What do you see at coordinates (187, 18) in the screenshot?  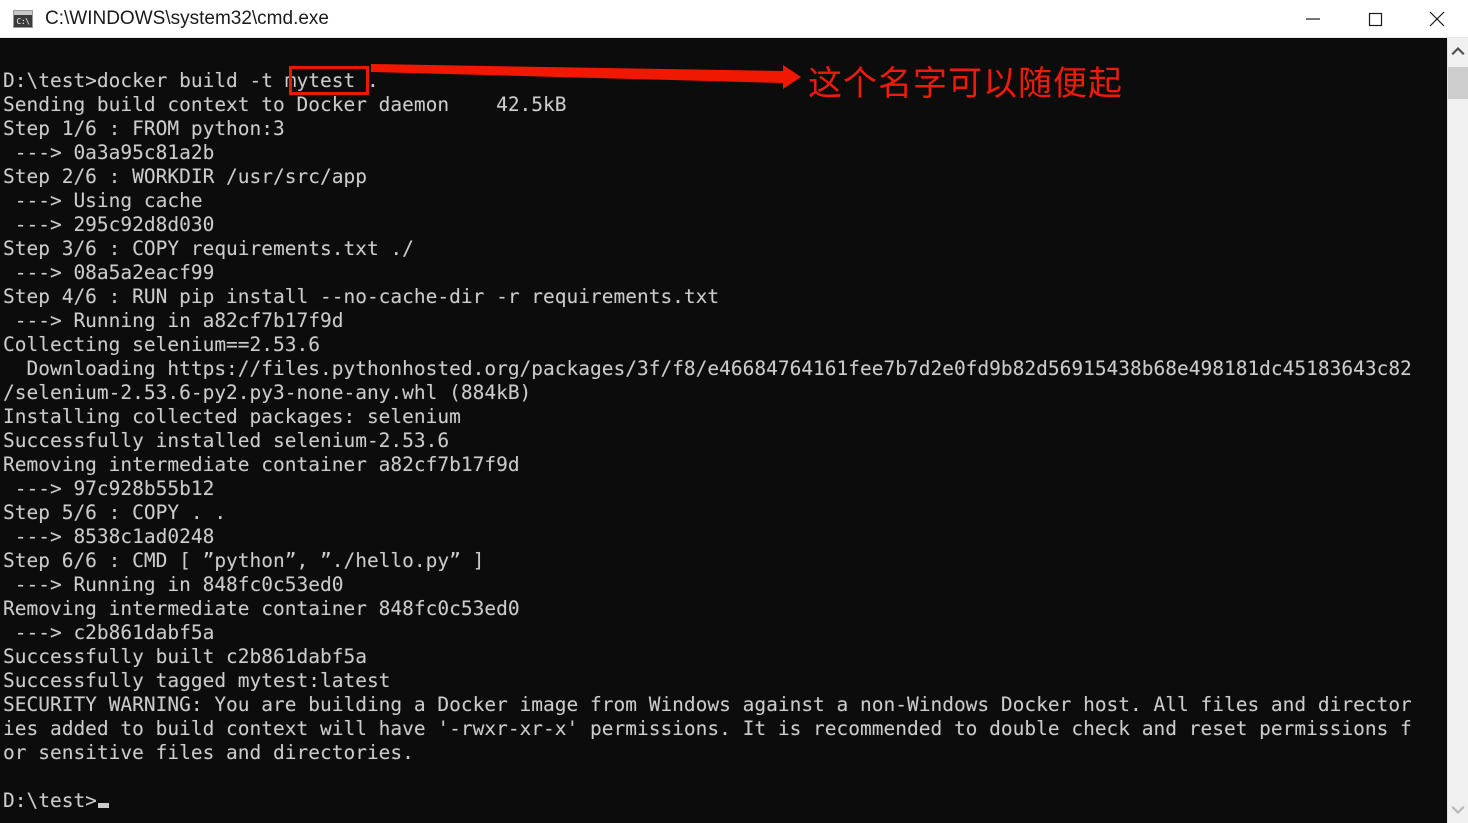 I see `window-title: C:\WINDOWS\system32\cmd.exe` at bounding box center [187, 18].